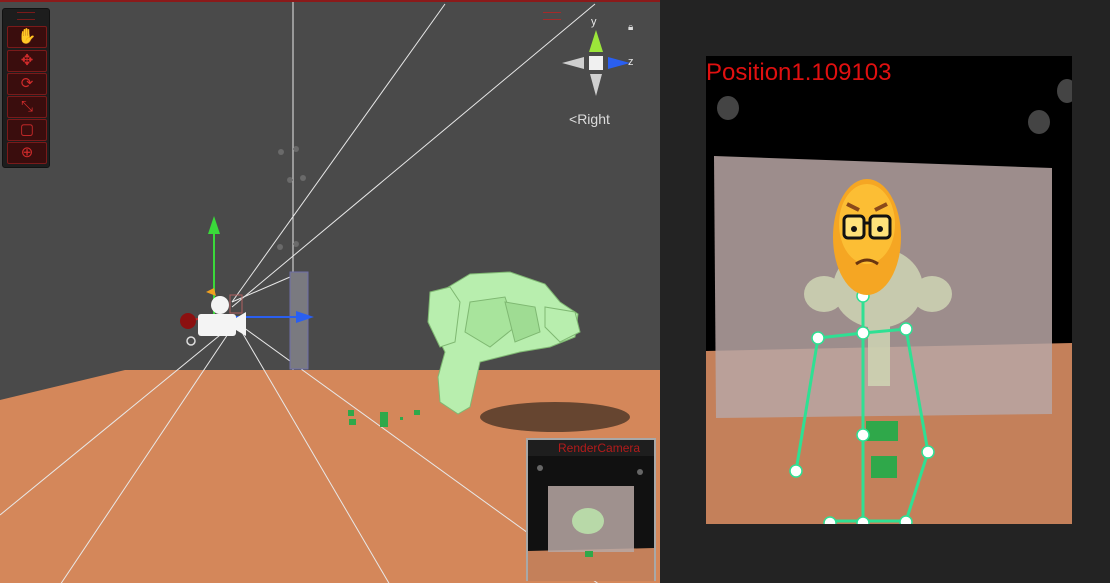 The height and width of the screenshot is (583, 1110). I want to click on hand-icon: ✋, so click(27, 36).